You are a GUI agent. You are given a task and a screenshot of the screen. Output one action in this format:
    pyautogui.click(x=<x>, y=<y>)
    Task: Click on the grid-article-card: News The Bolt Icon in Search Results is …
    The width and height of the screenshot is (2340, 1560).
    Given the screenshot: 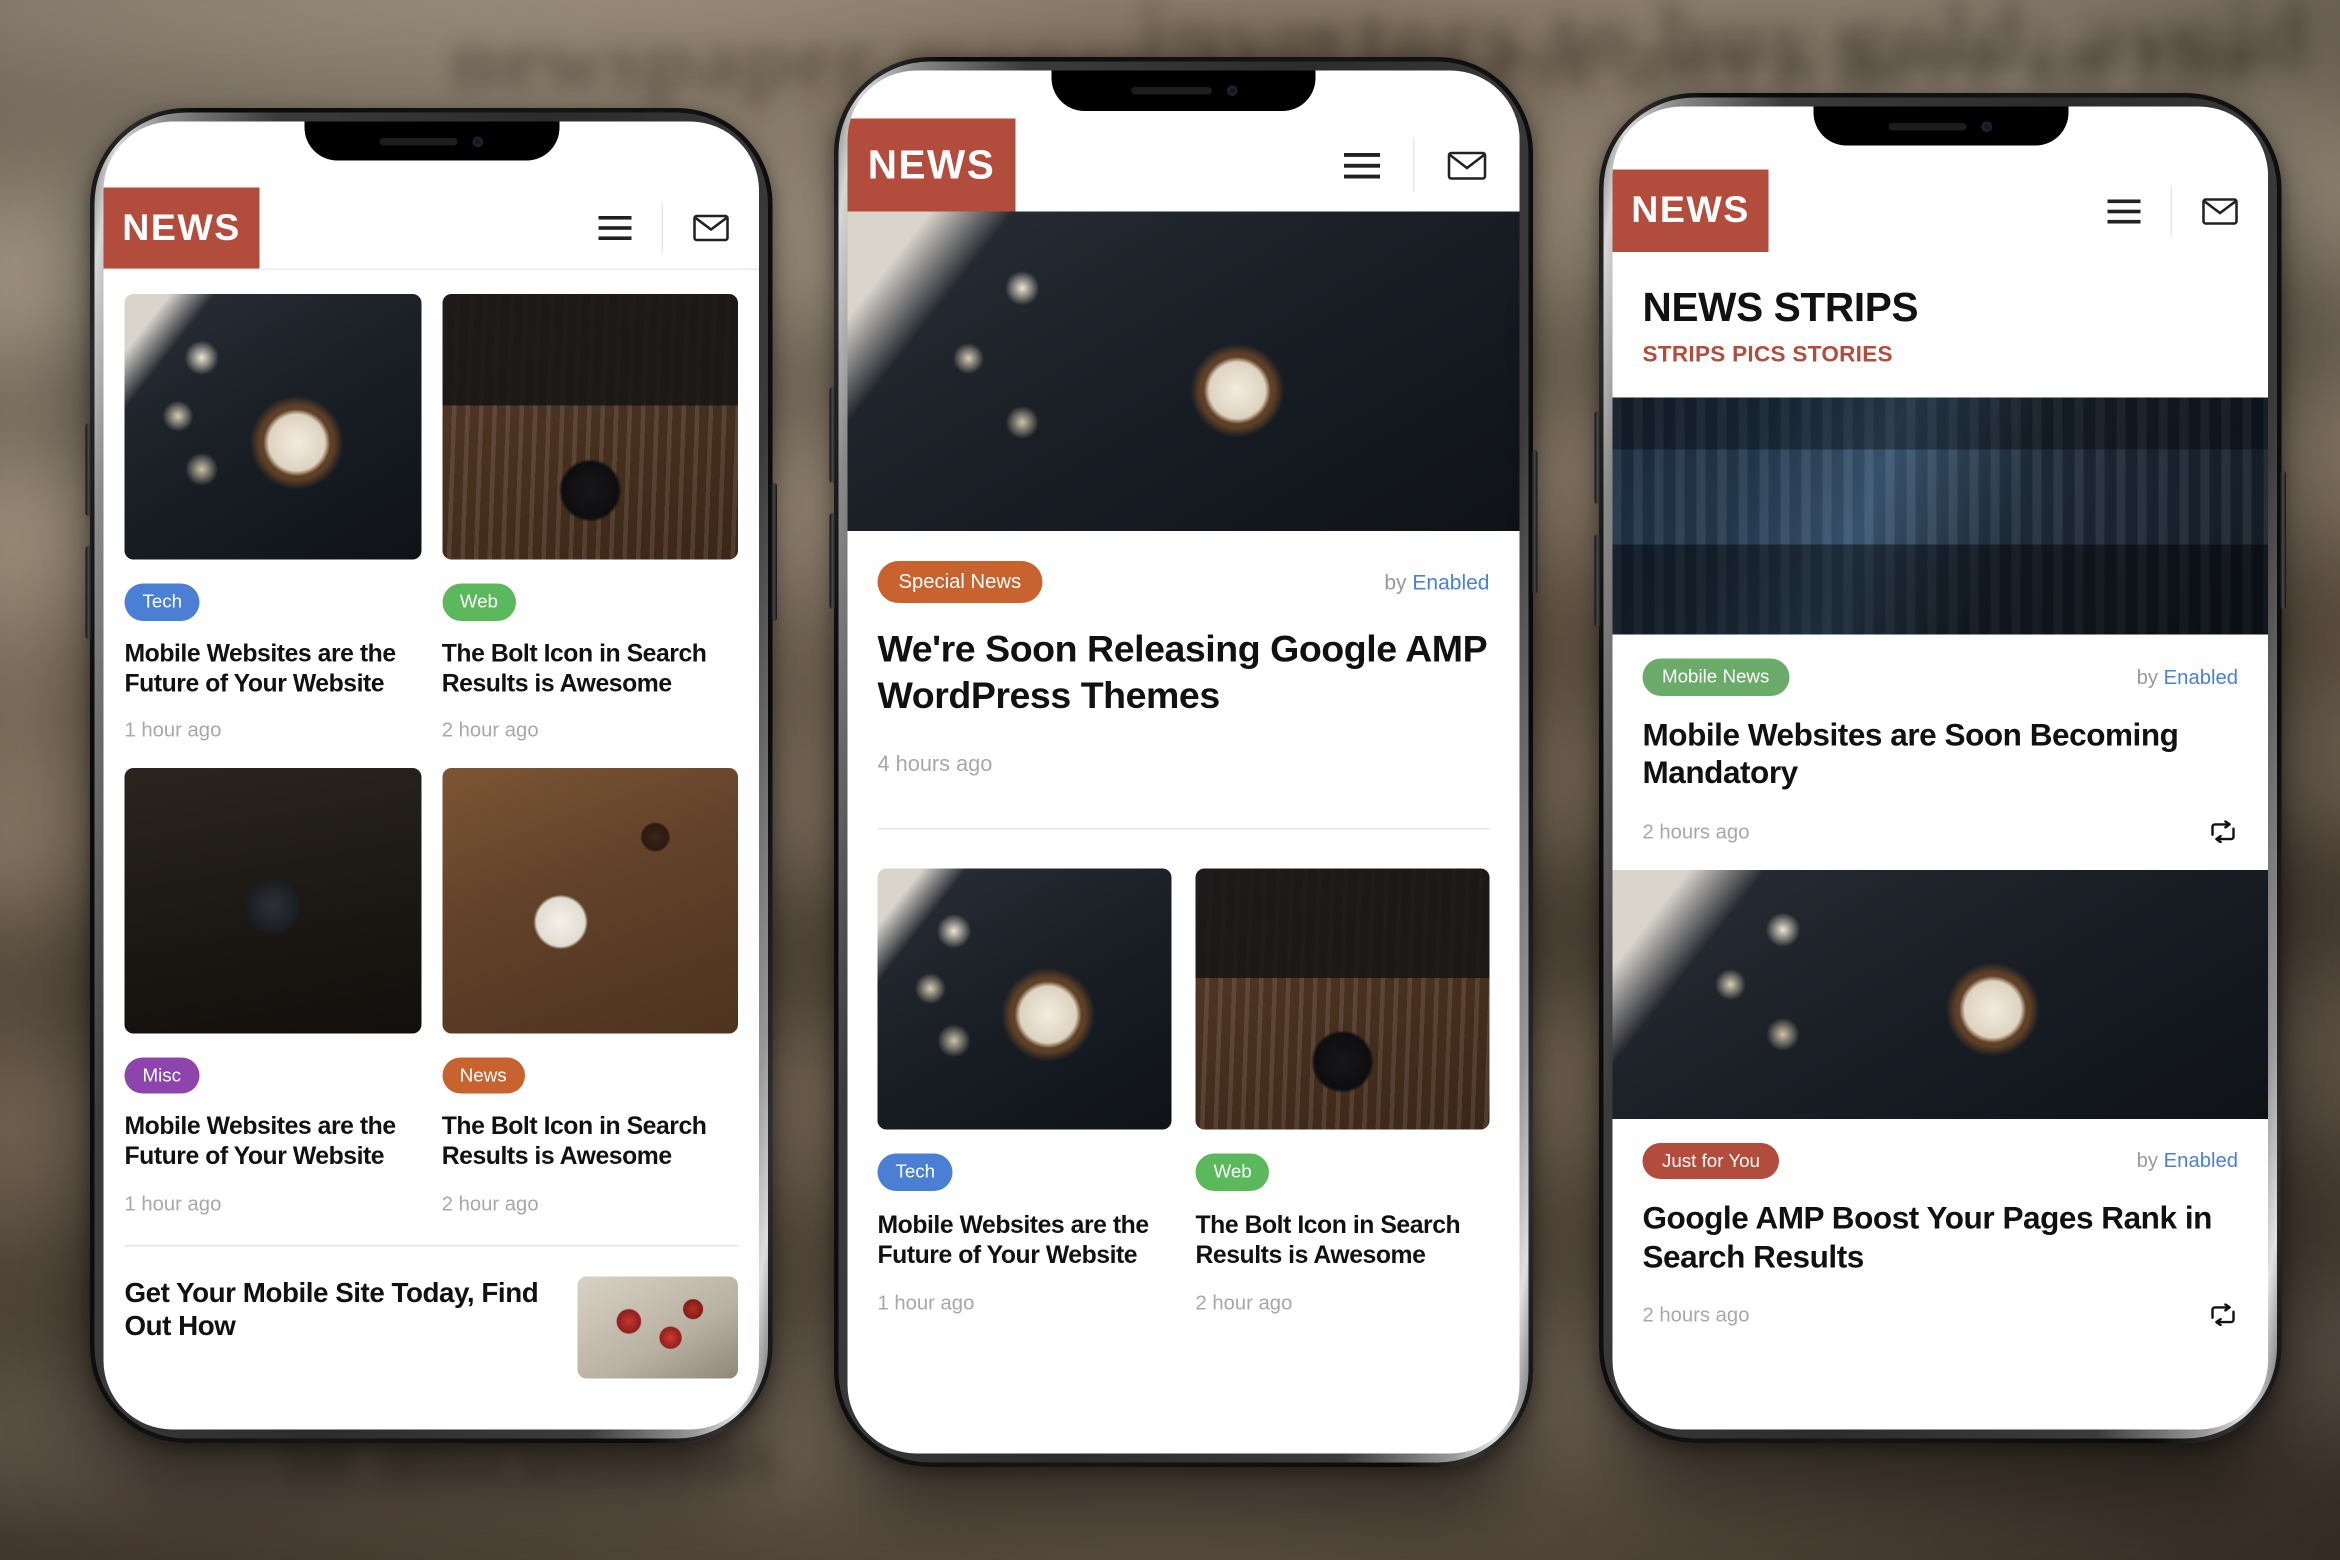 What is the action you would take?
    pyautogui.click(x=589, y=991)
    